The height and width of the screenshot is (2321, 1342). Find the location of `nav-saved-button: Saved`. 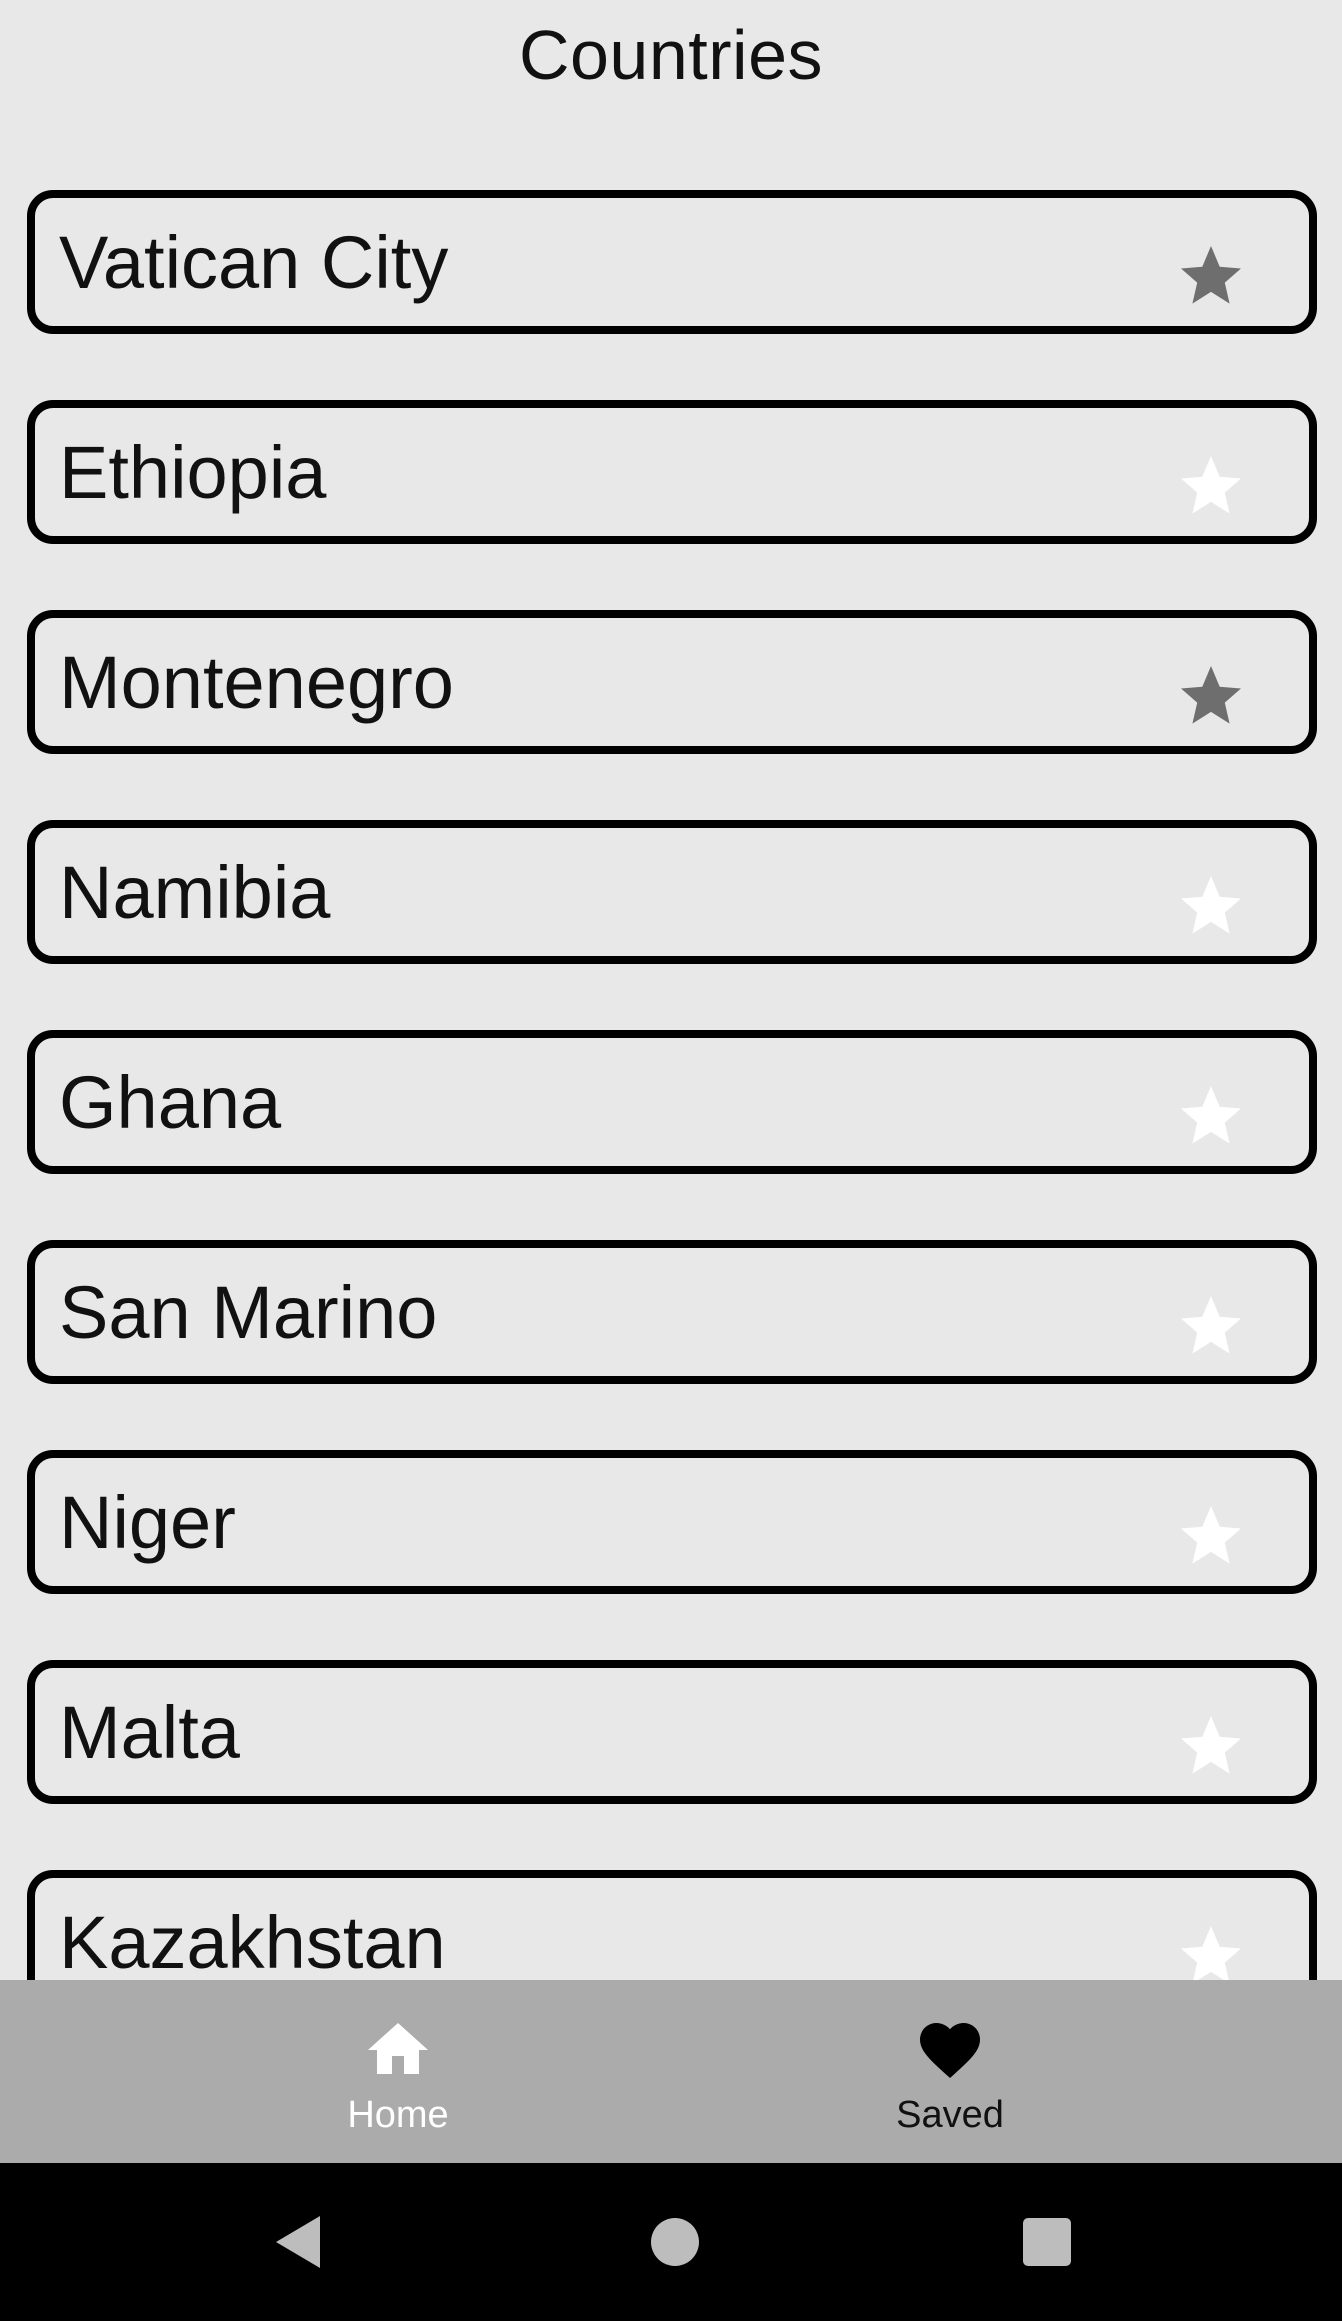

nav-saved-button: Saved is located at coordinates (950, 2071).